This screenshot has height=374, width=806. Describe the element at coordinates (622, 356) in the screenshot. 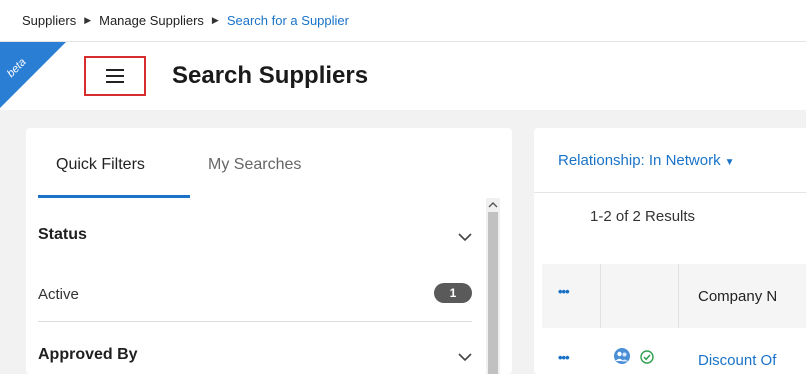

I see `supplier-group-icon` at that location.